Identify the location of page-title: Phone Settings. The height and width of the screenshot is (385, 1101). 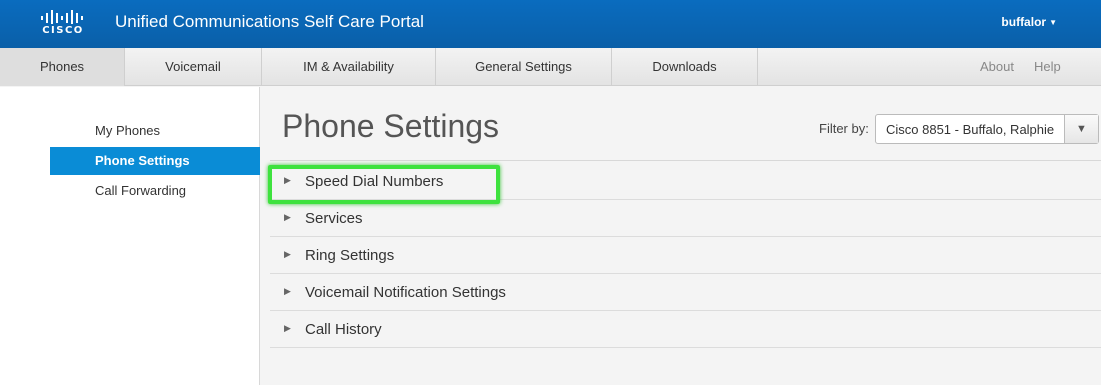
(391, 126).